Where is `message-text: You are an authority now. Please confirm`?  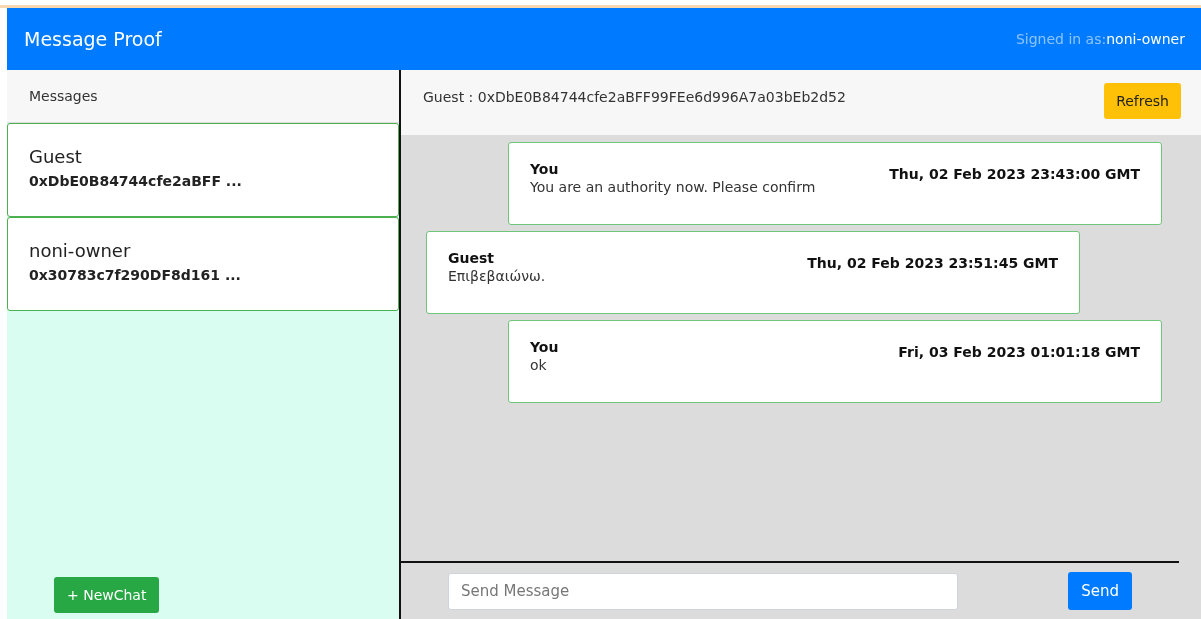
message-text: You are an authority now. Please confirm is located at coordinates (673, 187).